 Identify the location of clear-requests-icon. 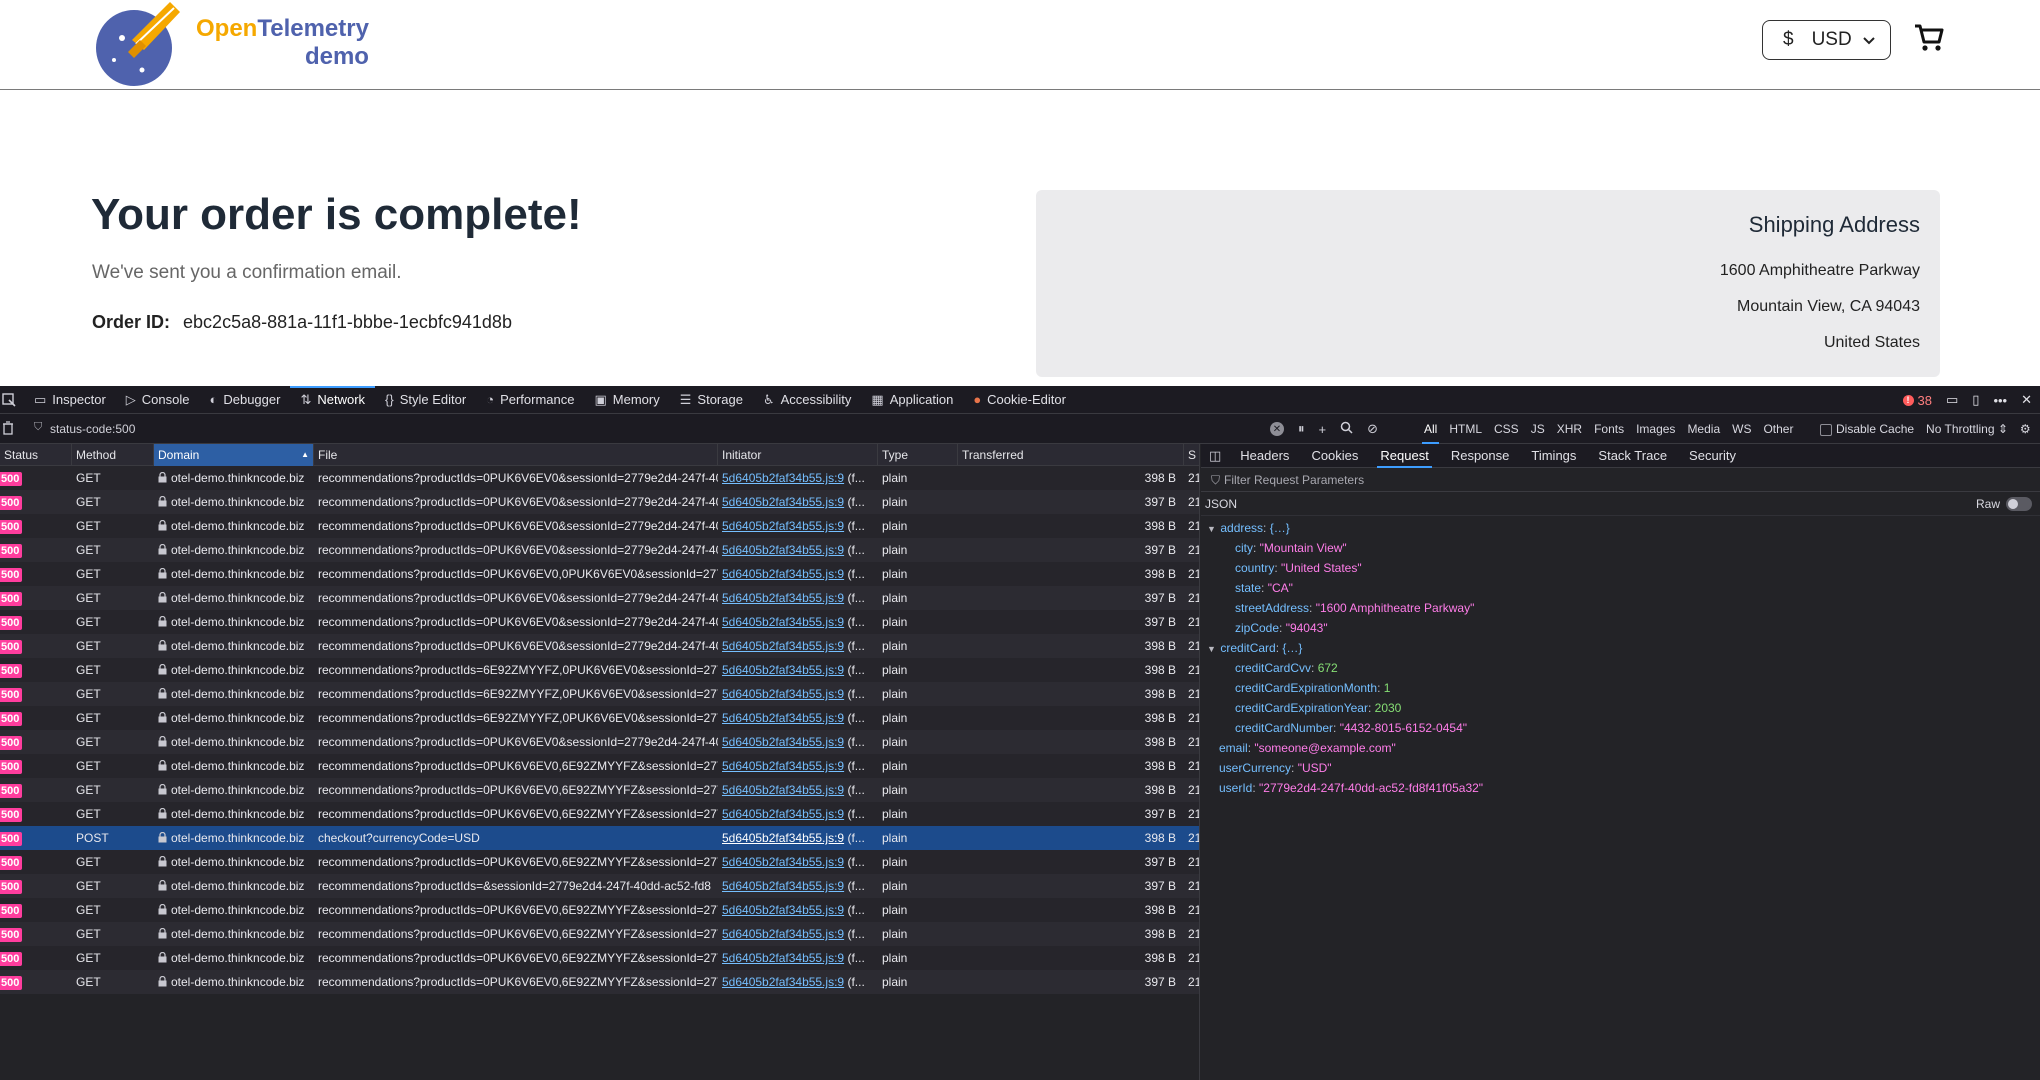
(8, 429).